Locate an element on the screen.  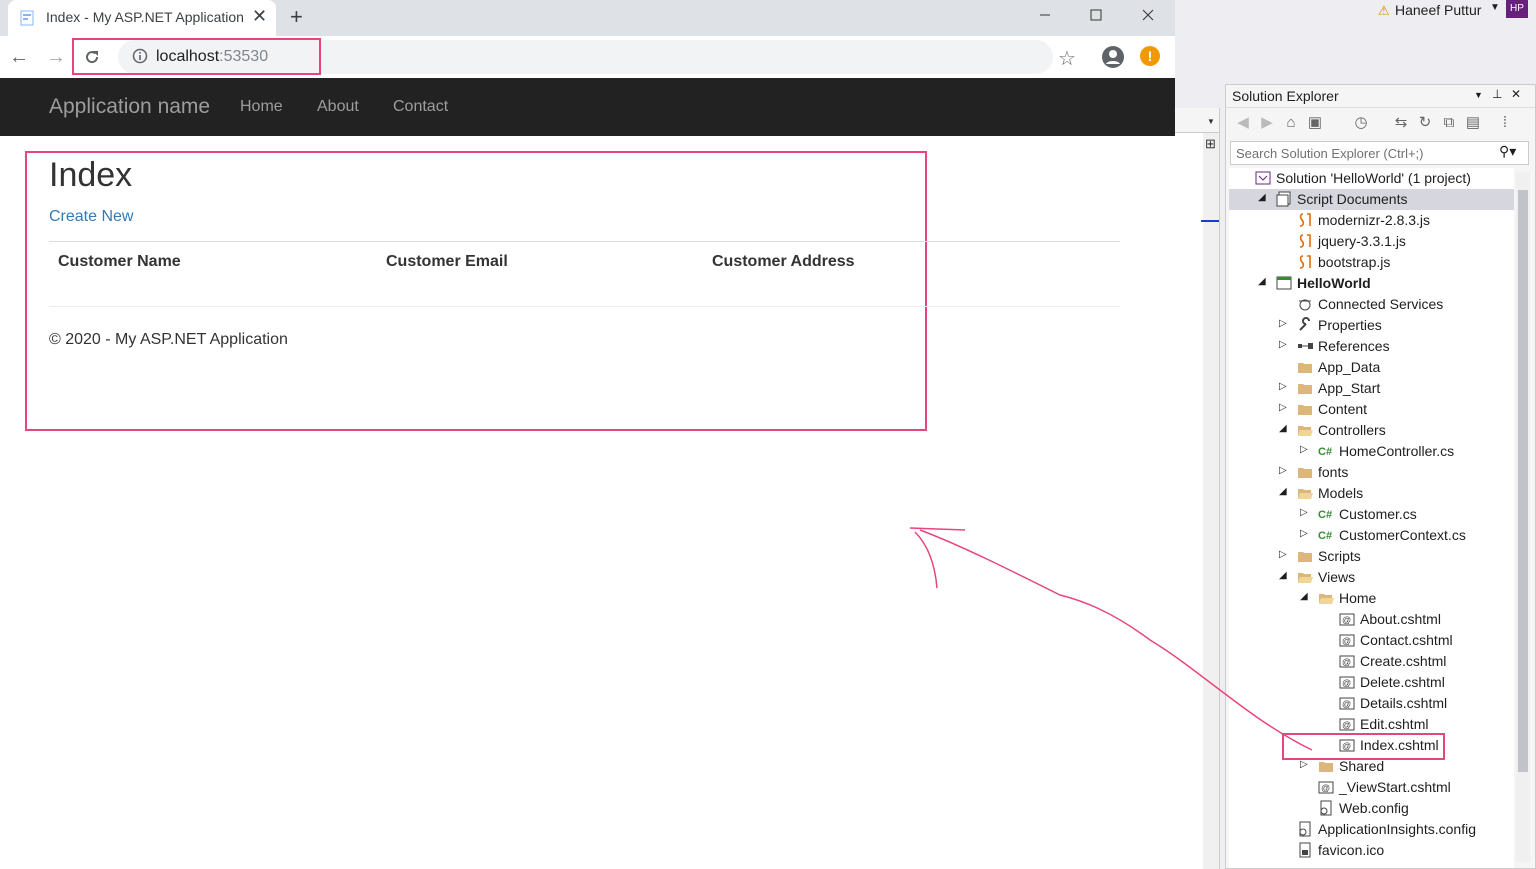
tree-item: bootstrap.js is located at coordinates (1371, 262).